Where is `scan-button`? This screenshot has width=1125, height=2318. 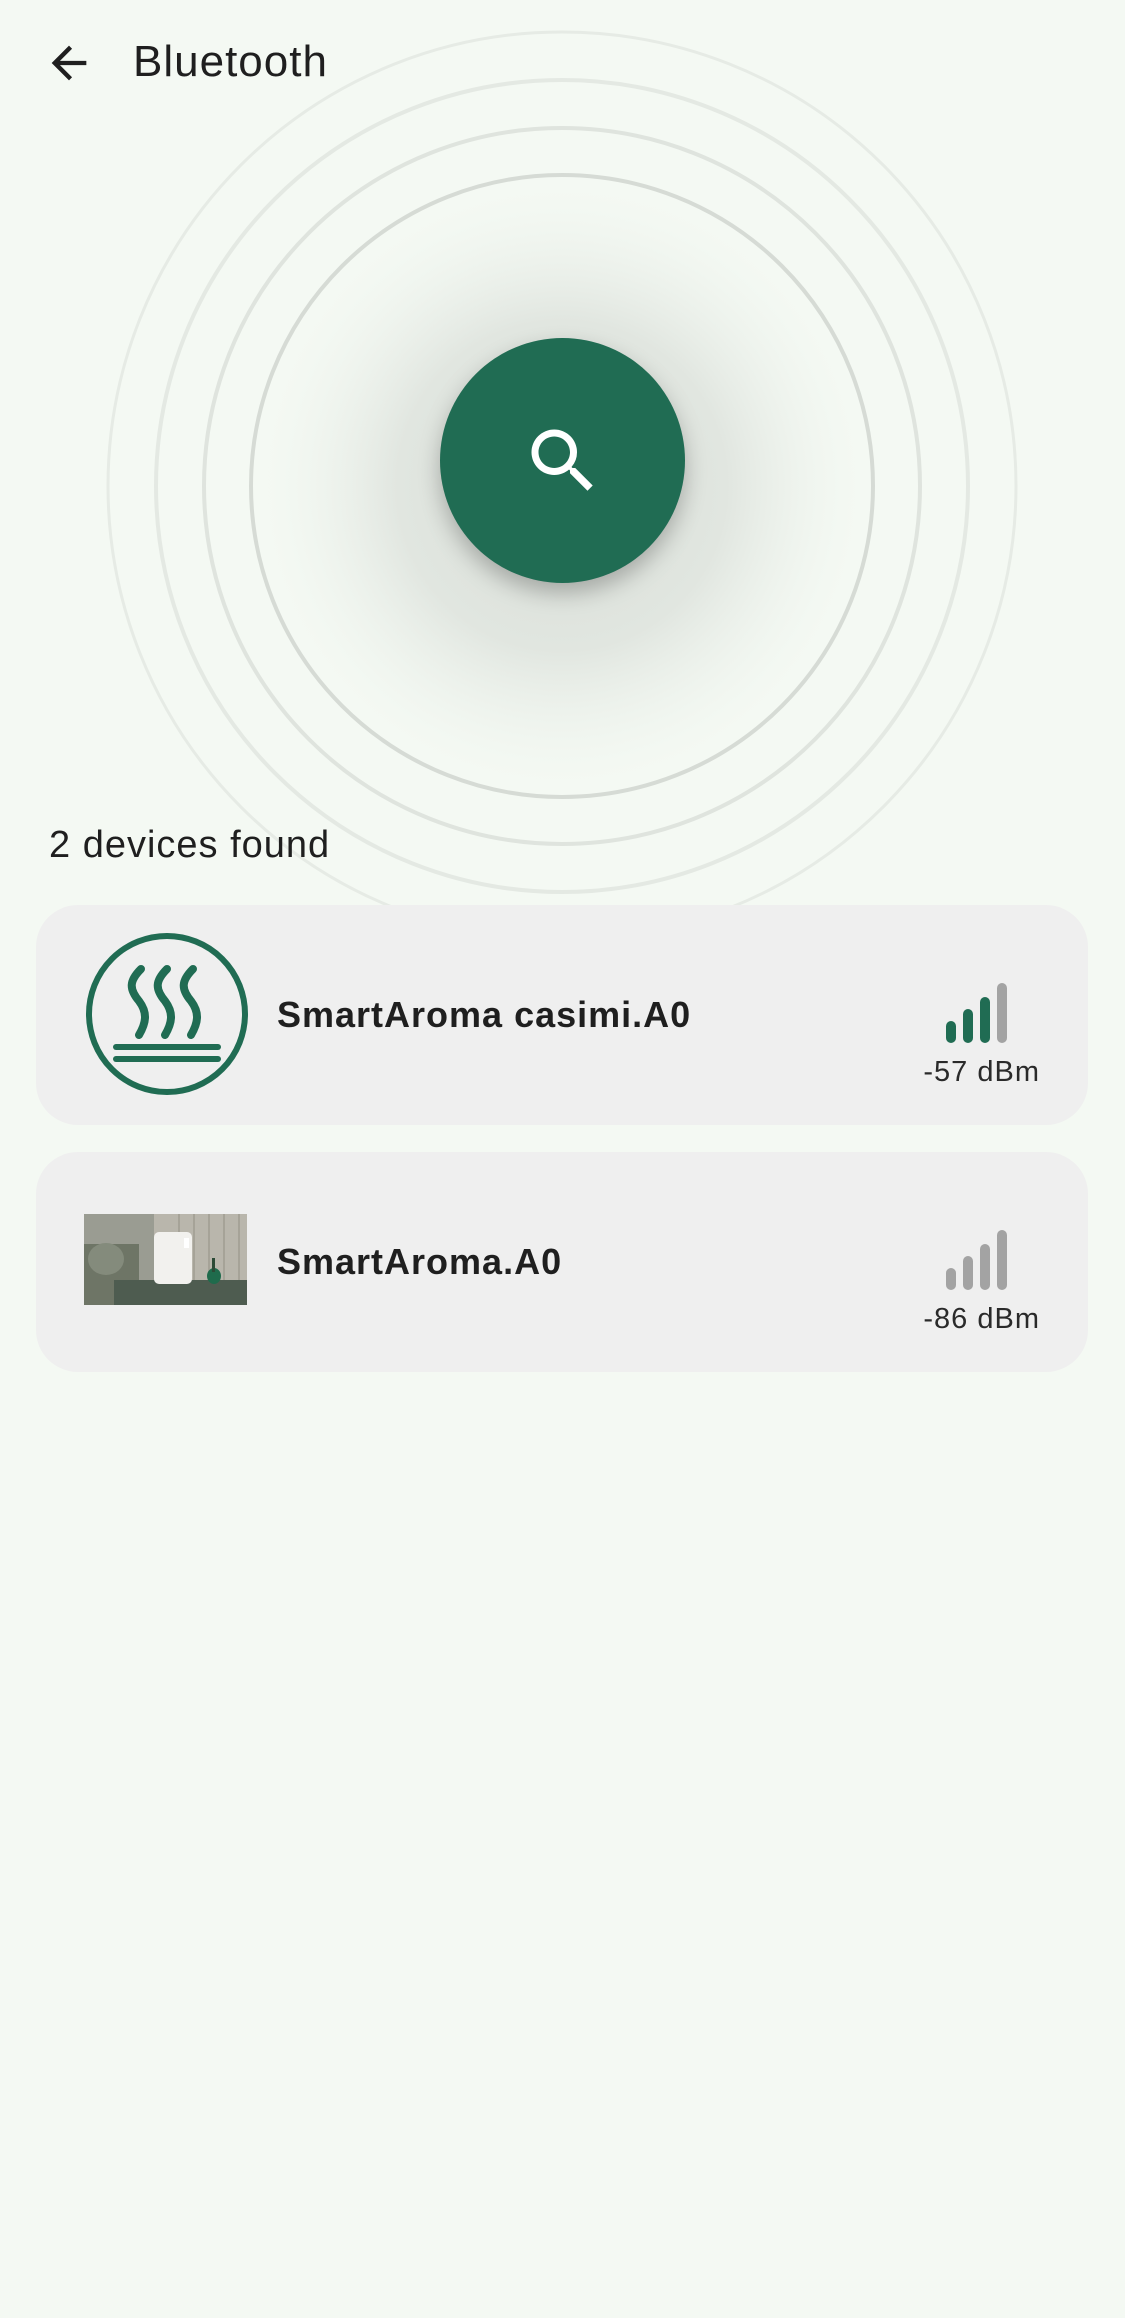 scan-button is located at coordinates (562, 460).